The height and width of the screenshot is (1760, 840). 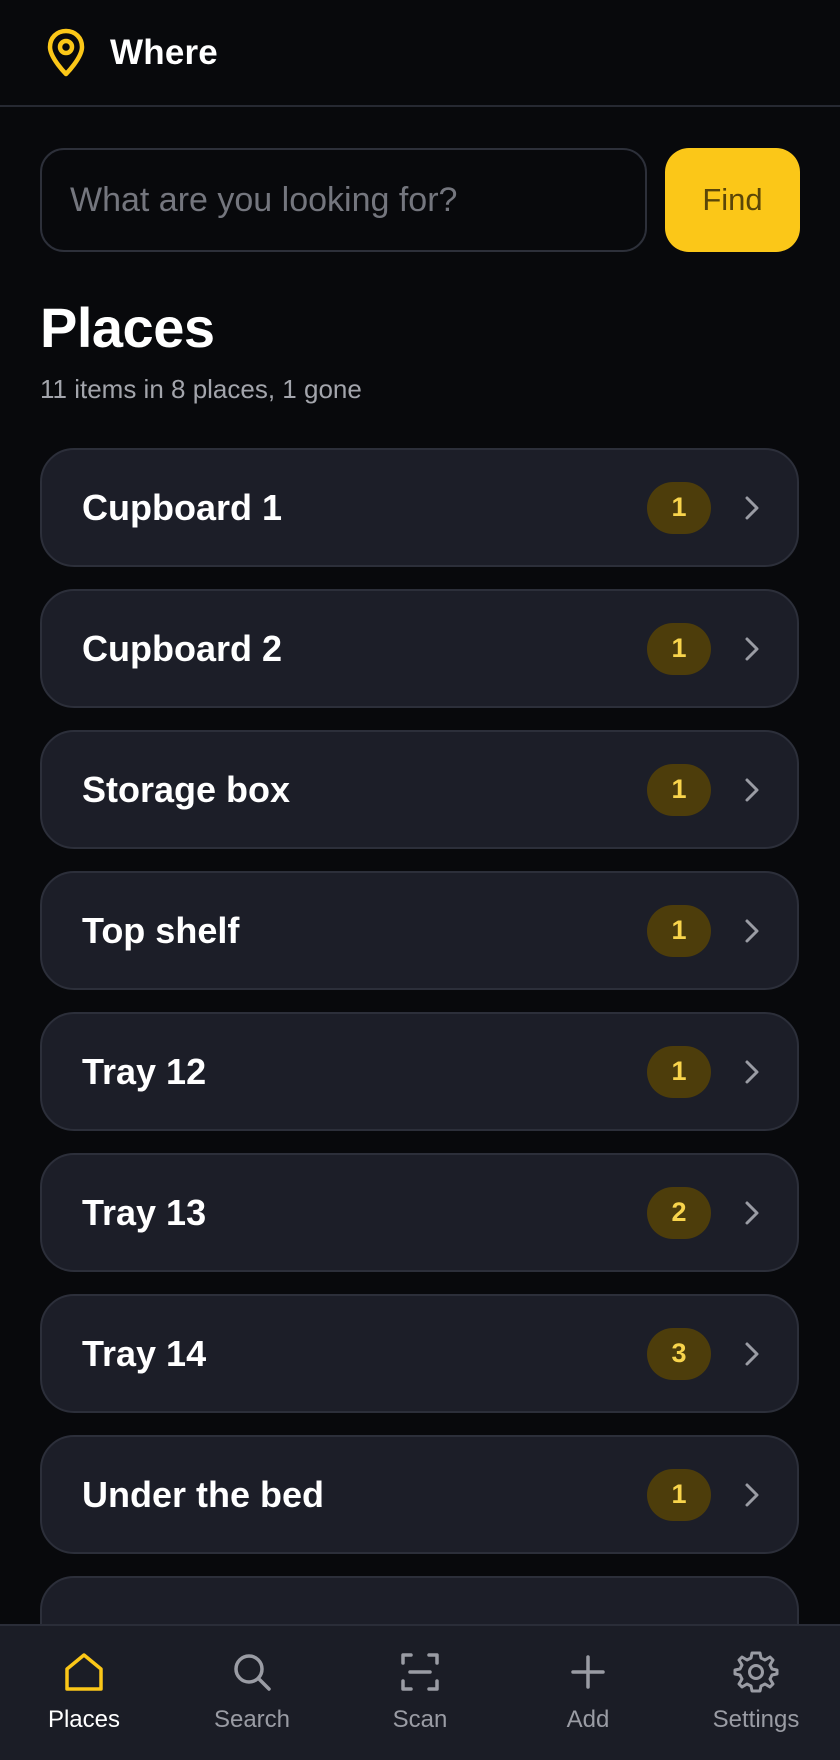 I want to click on nav-label: Settings, so click(x=756, y=1719).